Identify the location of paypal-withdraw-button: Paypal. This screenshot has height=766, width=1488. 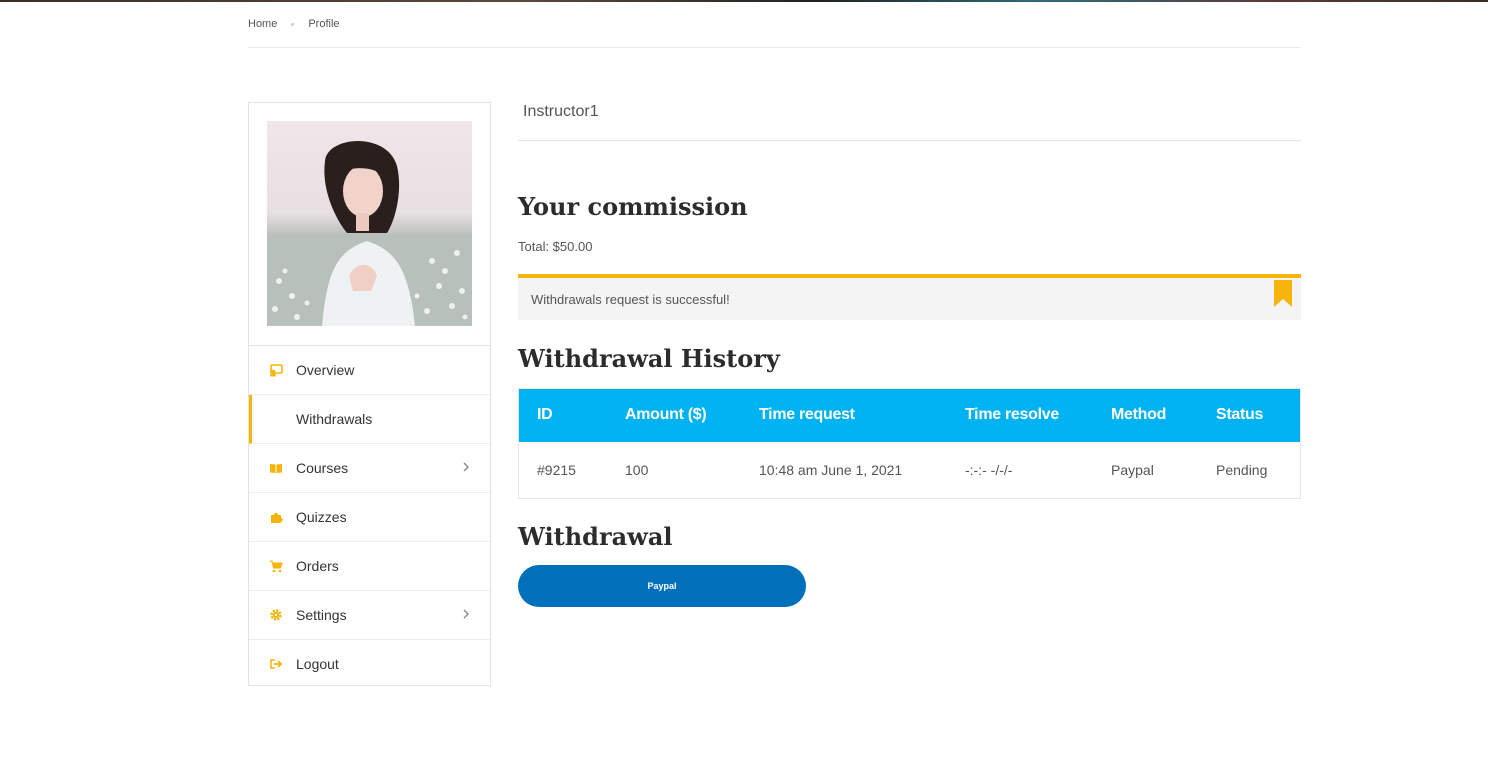
(662, 586).